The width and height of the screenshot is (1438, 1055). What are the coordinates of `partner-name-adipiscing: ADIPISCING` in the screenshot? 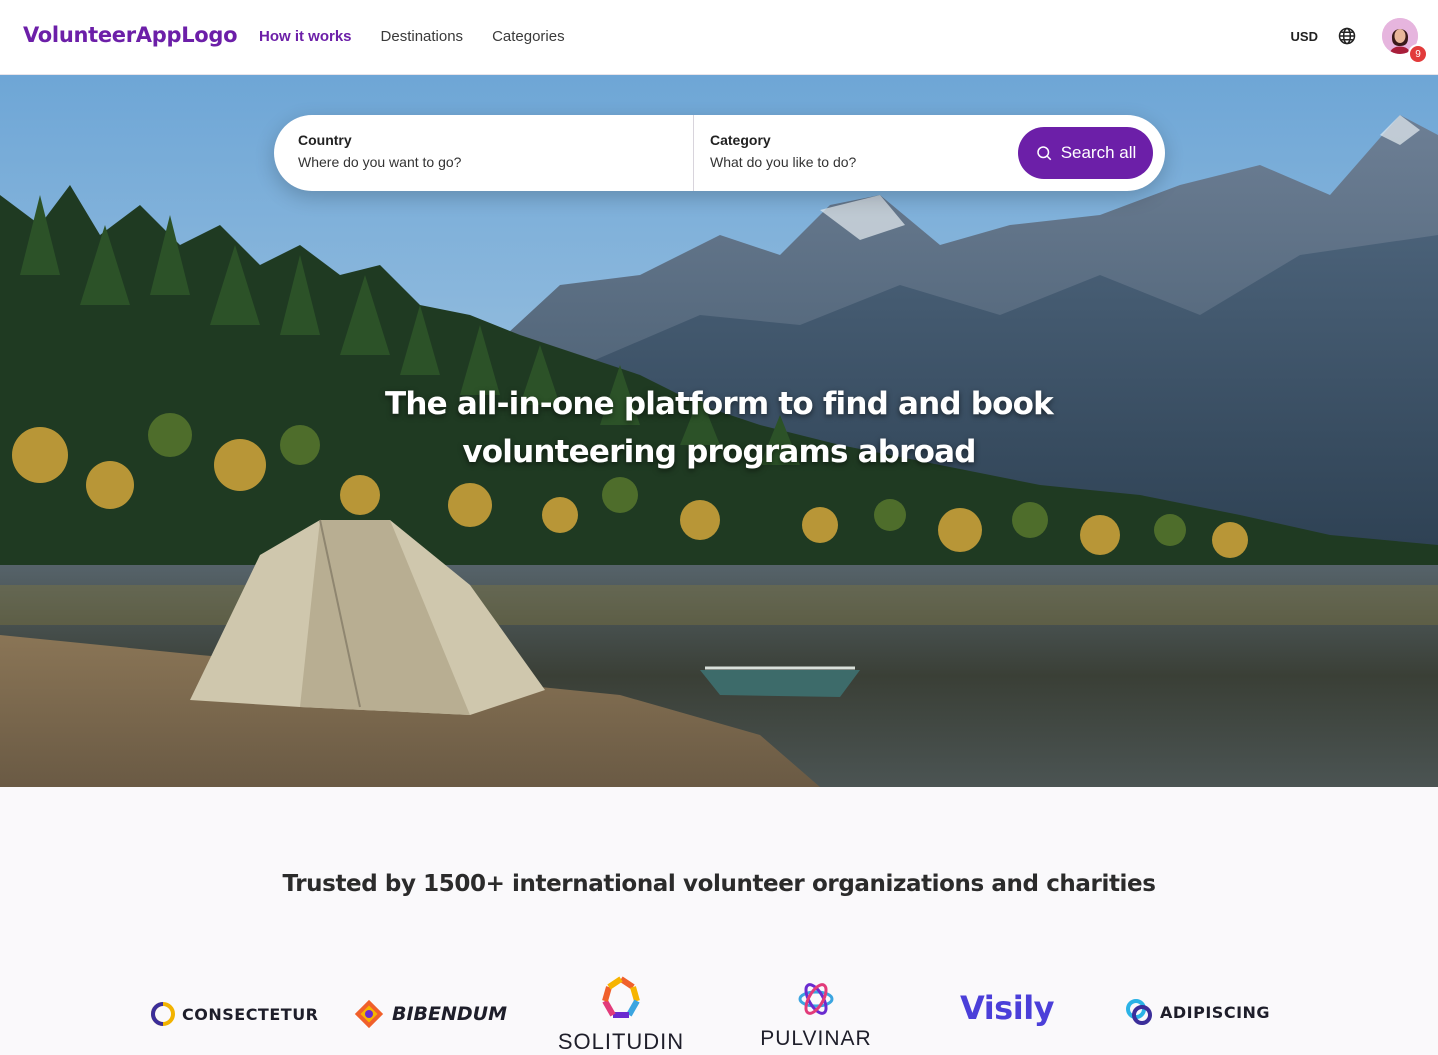 It's located at (1215, 1012).